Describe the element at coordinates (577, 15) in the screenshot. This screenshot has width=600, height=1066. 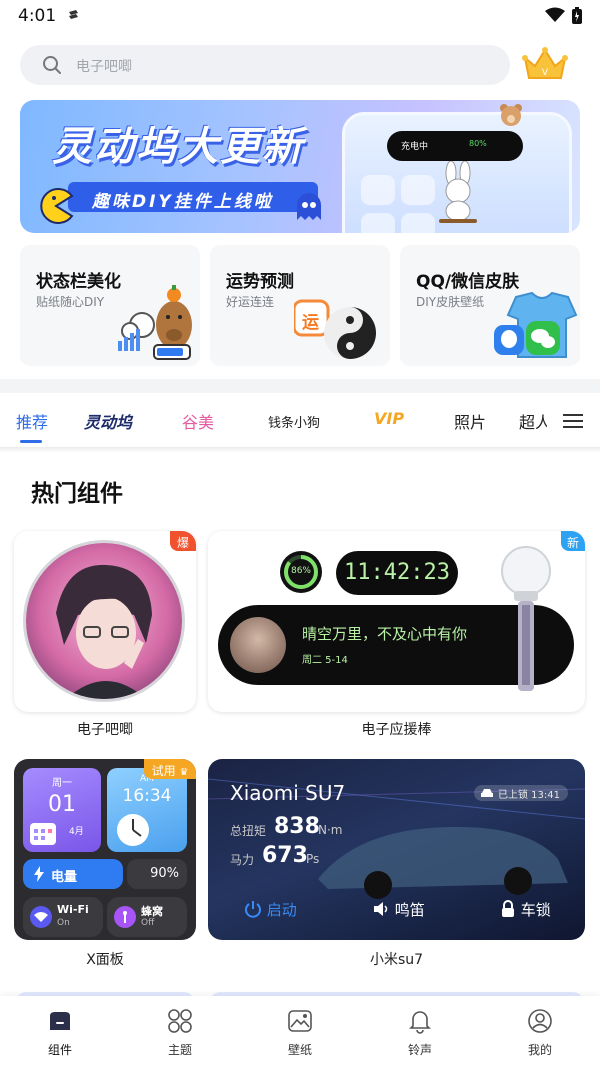
I see `battery-icon` at that location.